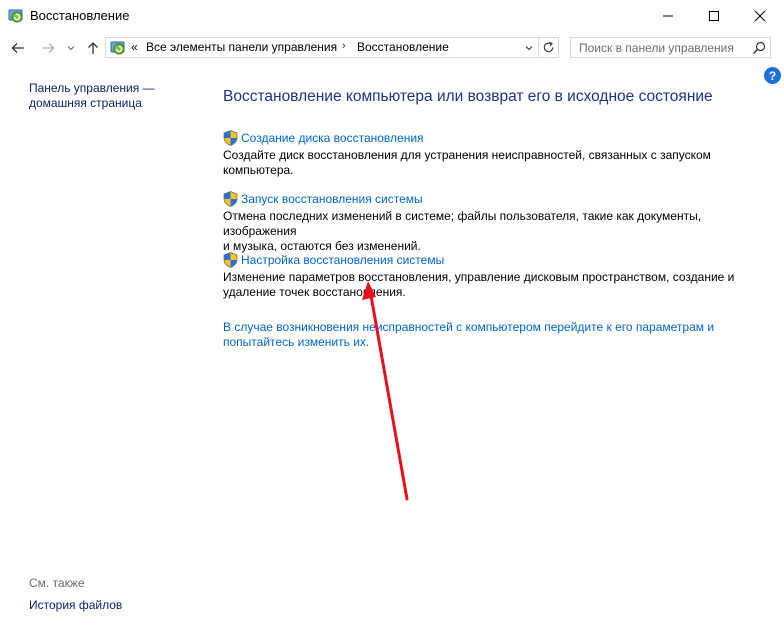 This screenshot has width=784, height=633. I want to click on close-icon, so click(760, 16).